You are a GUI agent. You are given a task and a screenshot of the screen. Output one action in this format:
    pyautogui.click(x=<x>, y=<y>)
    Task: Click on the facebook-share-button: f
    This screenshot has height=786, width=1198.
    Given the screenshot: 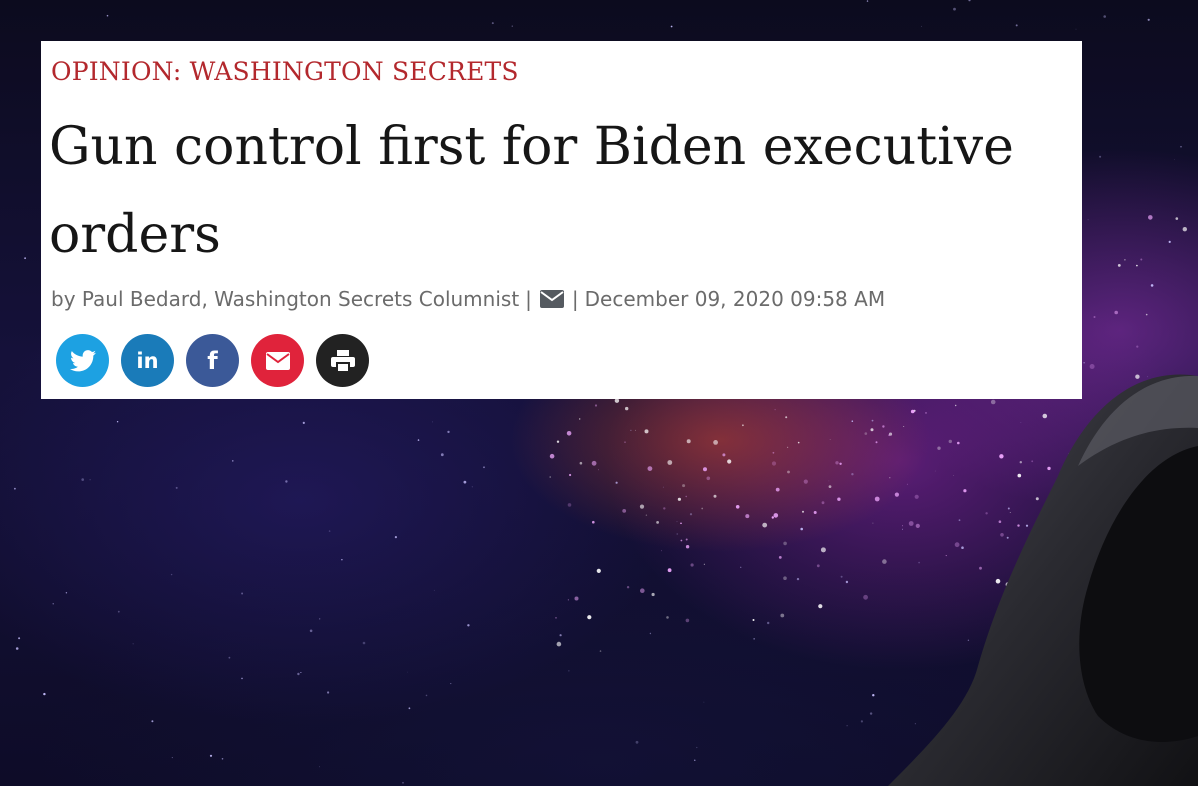 What is the action you would take?
    pyautogui.click(x=212, y=360)
    